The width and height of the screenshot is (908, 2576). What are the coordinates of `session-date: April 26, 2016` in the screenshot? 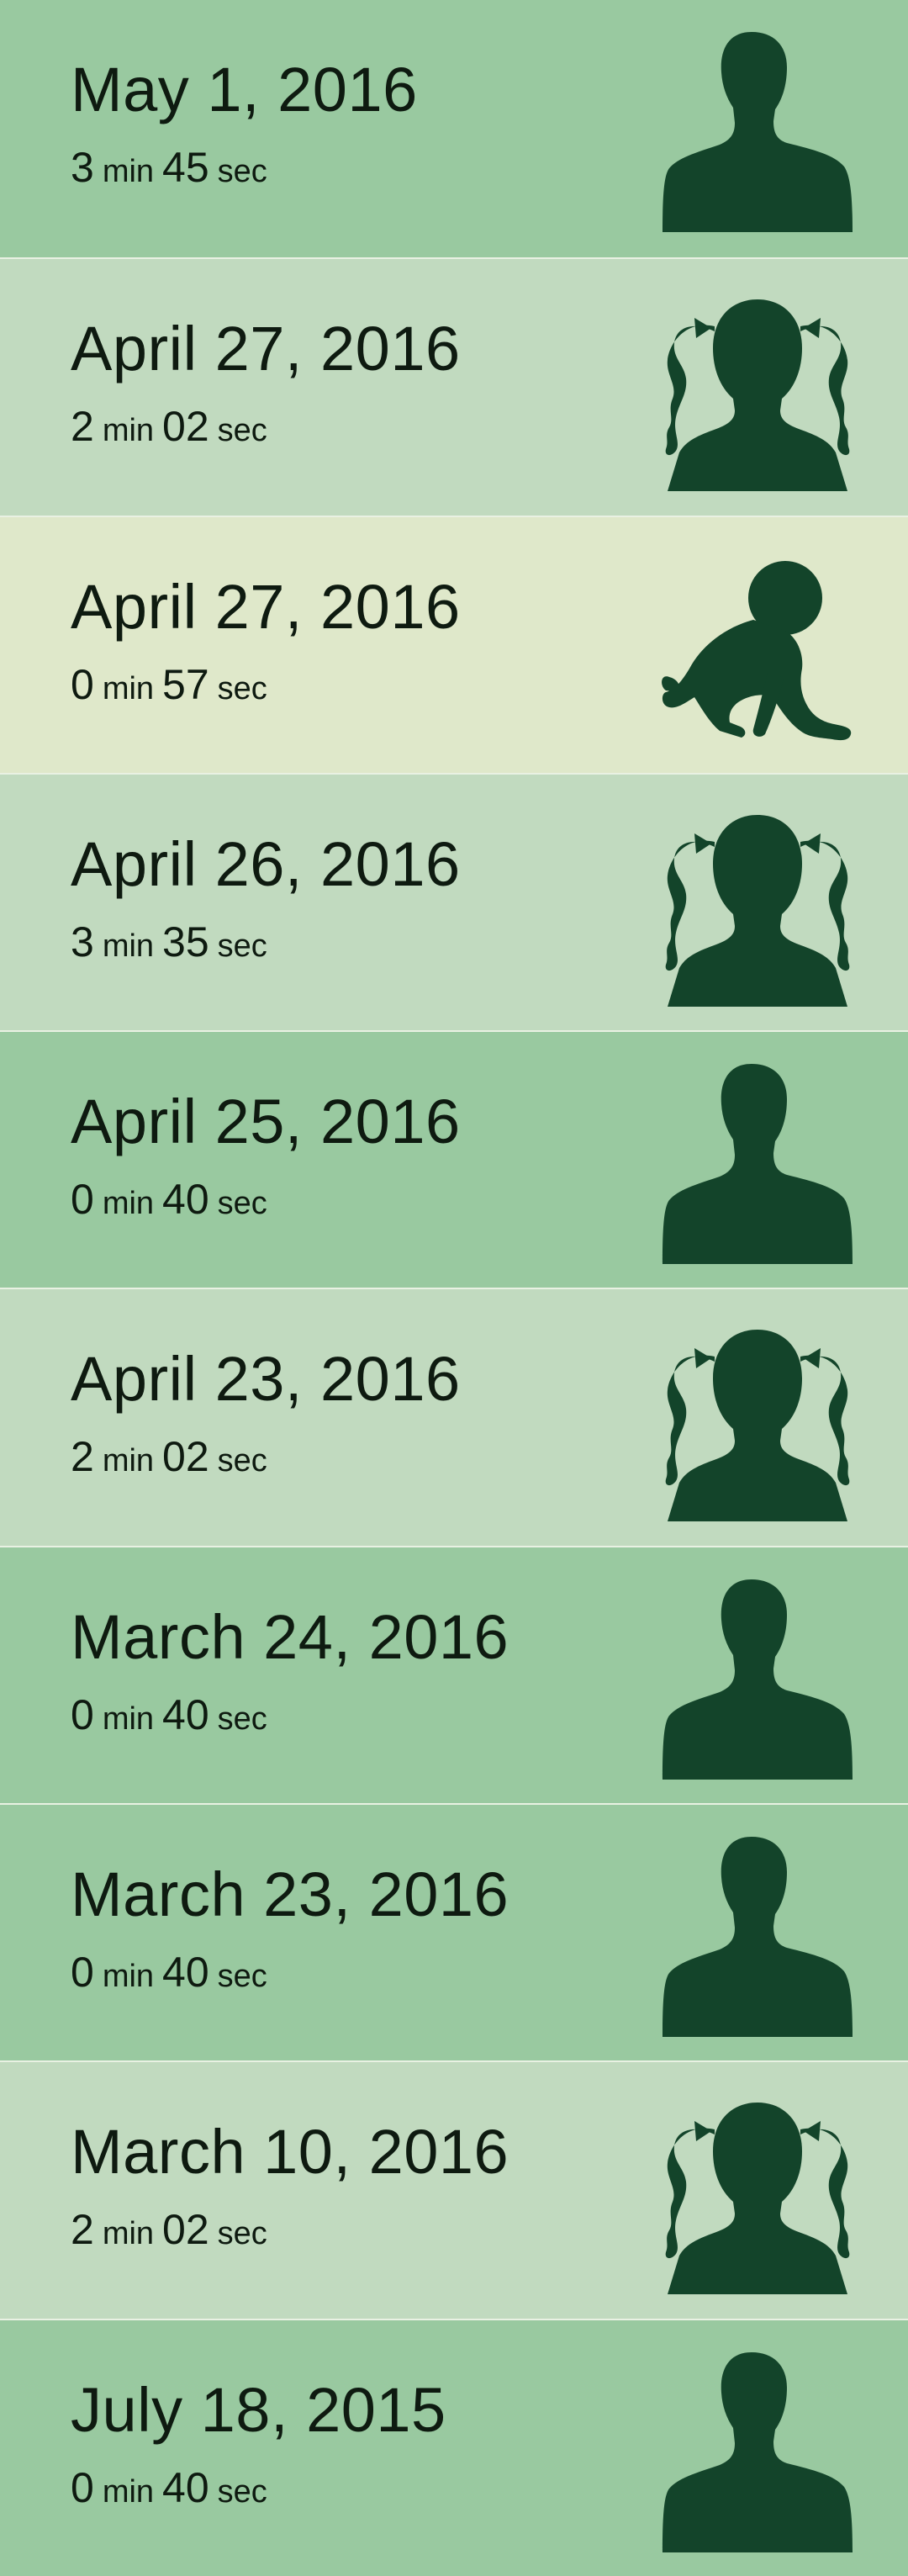 It's located at (266, 863).